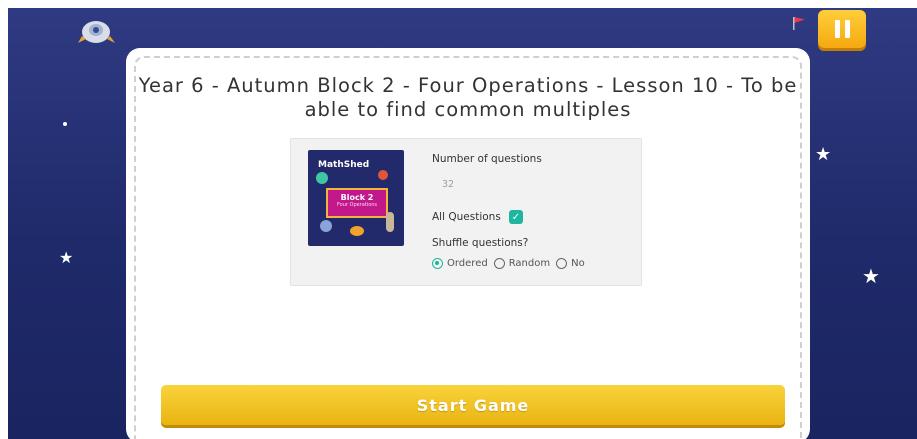 The height and width of the screenshot is (439, 917). I want to click on radio-ordered, so click(437, 263).